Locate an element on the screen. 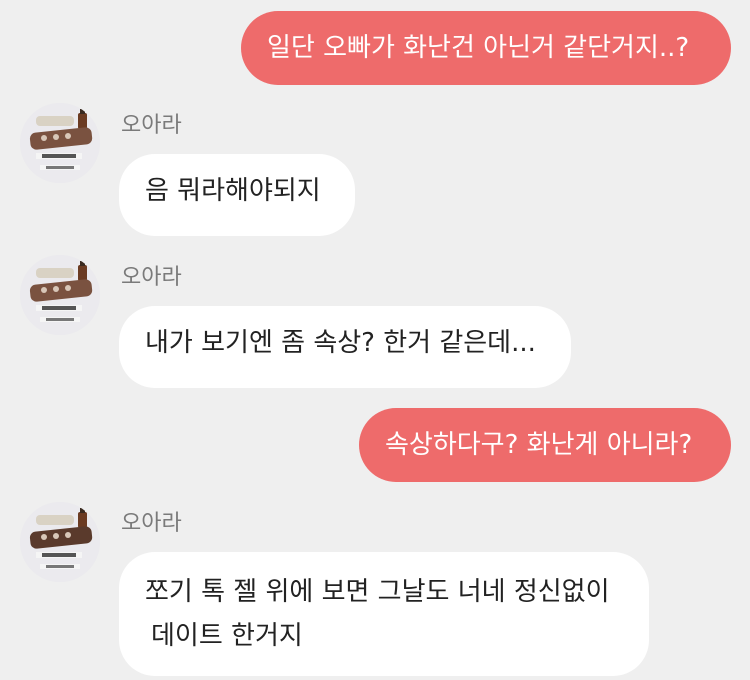  message-text: 음 뭐라해야되지 is located at coordinates (233, 191).